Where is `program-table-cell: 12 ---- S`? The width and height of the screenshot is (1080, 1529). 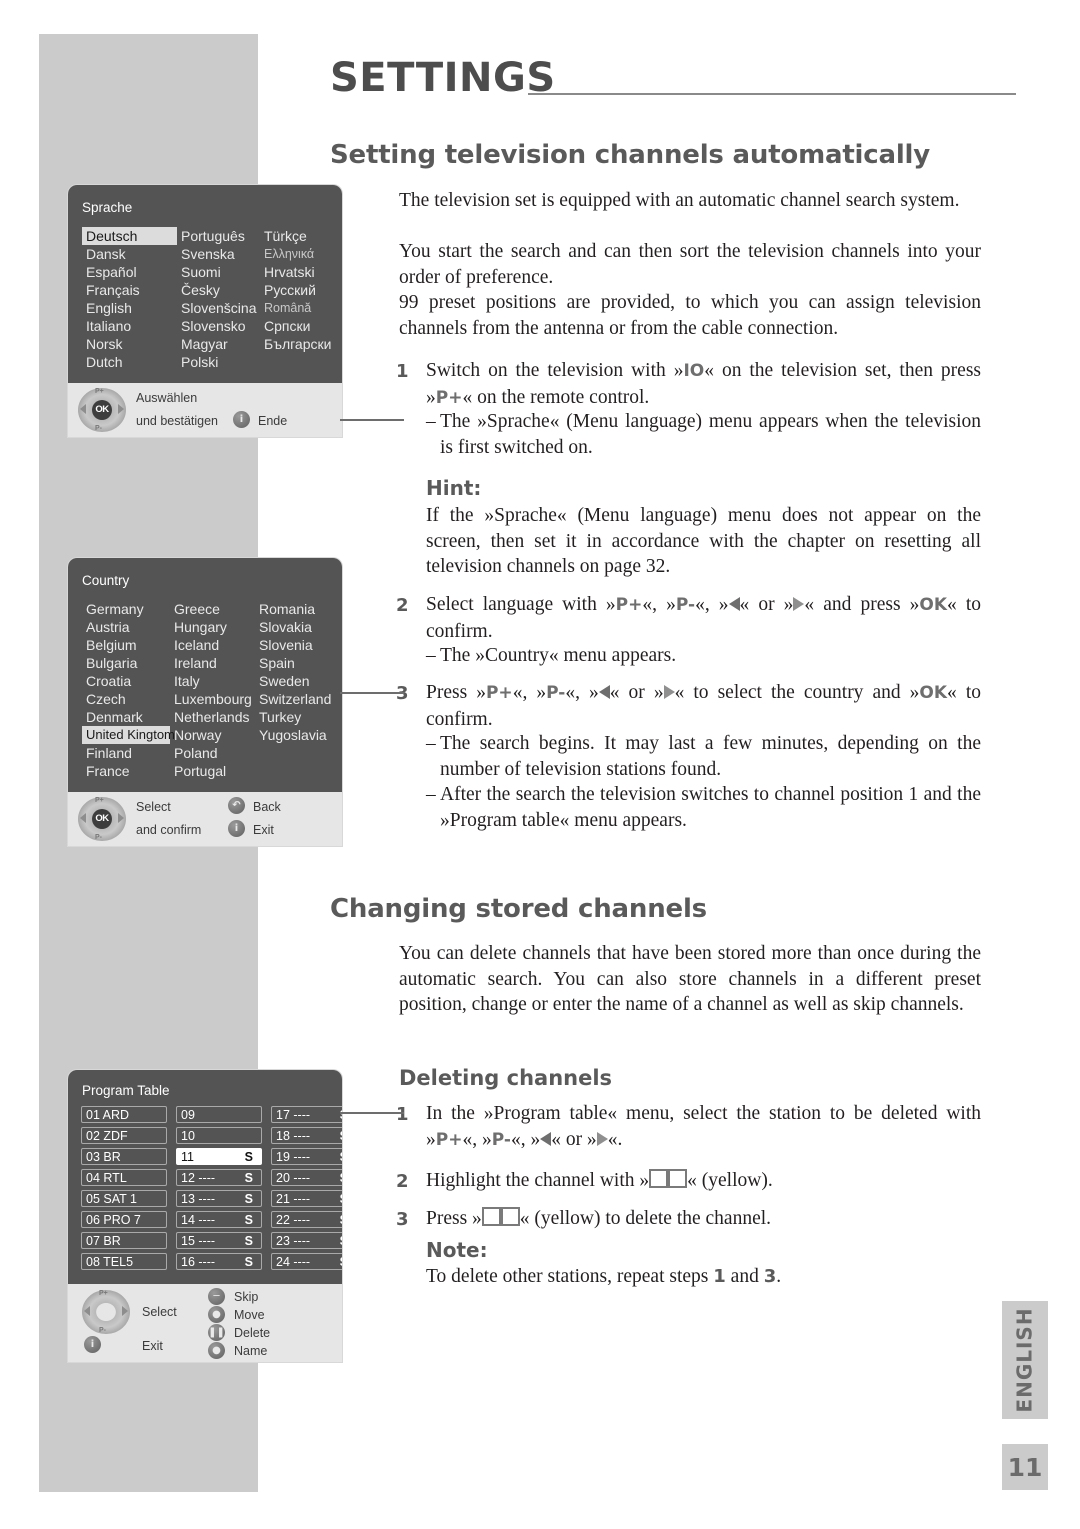 program-table-cell: 12 ---- S is located at coordinates (219, 1177).